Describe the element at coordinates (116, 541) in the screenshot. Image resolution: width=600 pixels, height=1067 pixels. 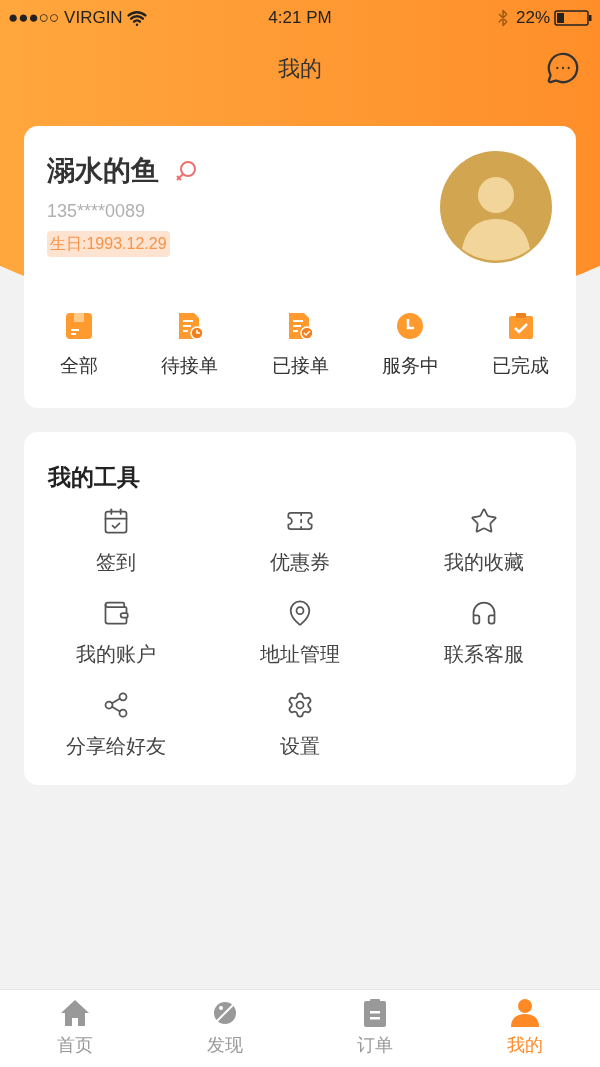
I see `tool-item: 签到` at that location.